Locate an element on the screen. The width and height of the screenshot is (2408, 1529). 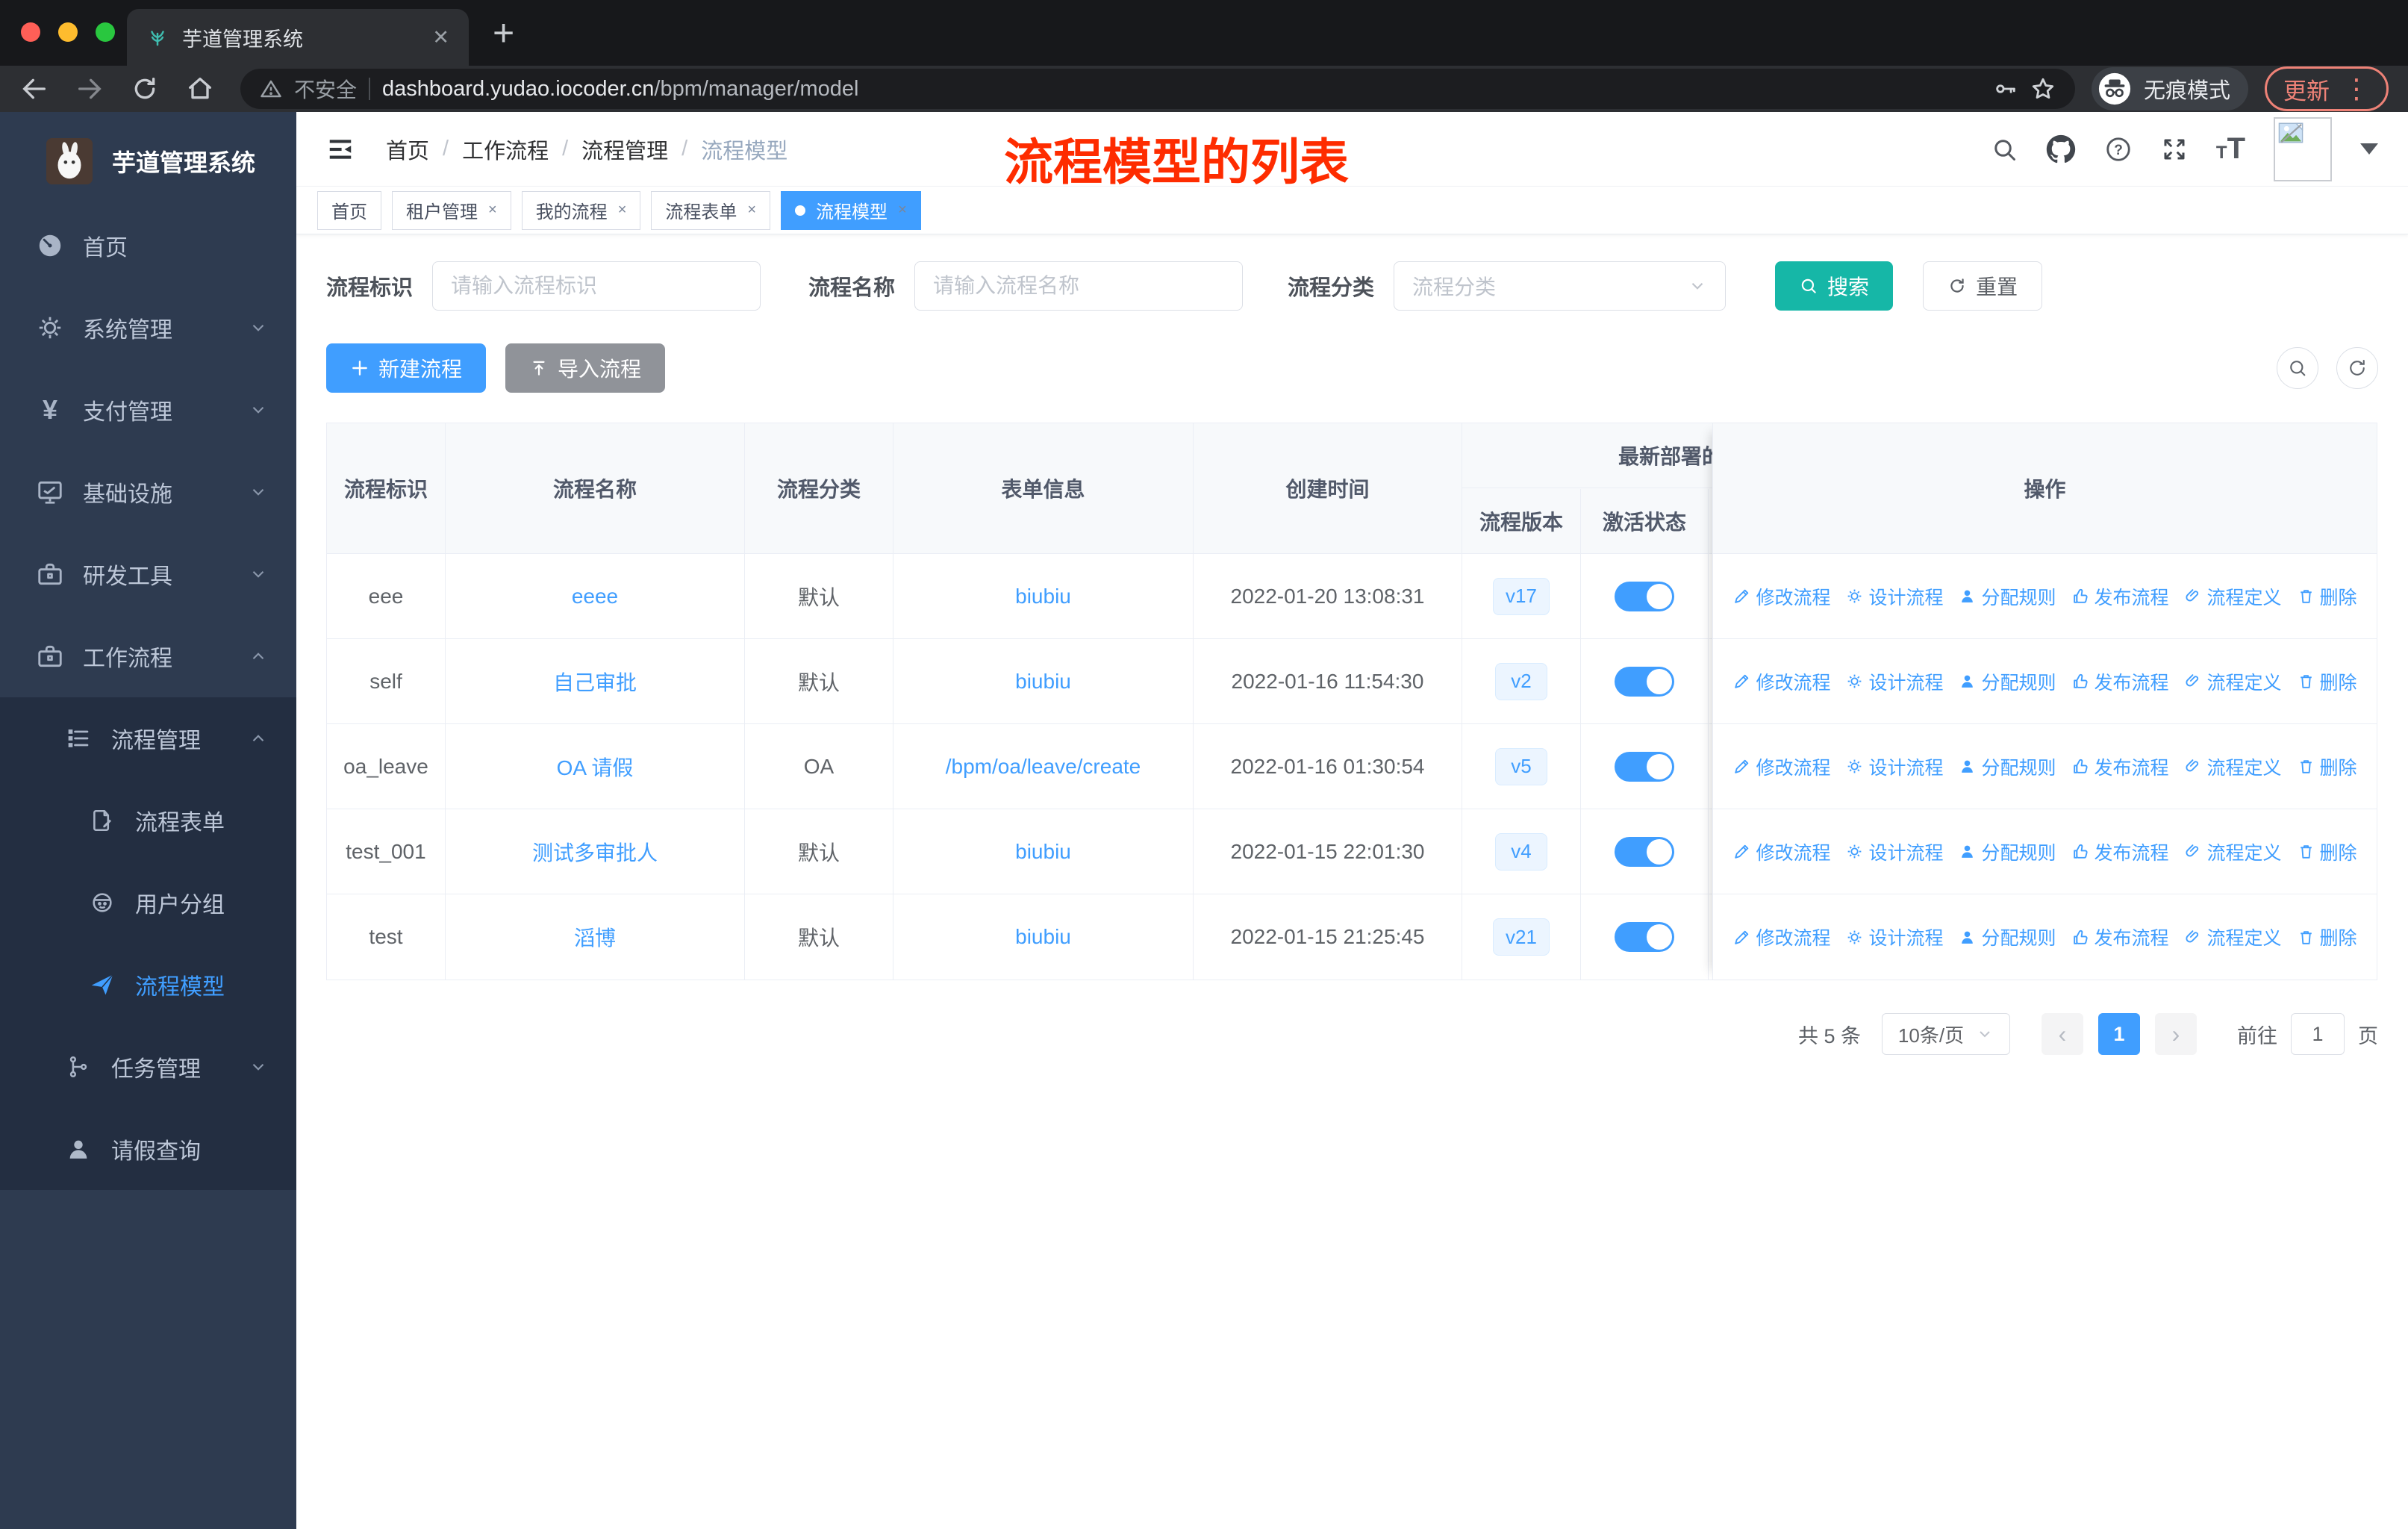
tag-process-model-active: 流程模型 × is located at coordinates (851, 210).